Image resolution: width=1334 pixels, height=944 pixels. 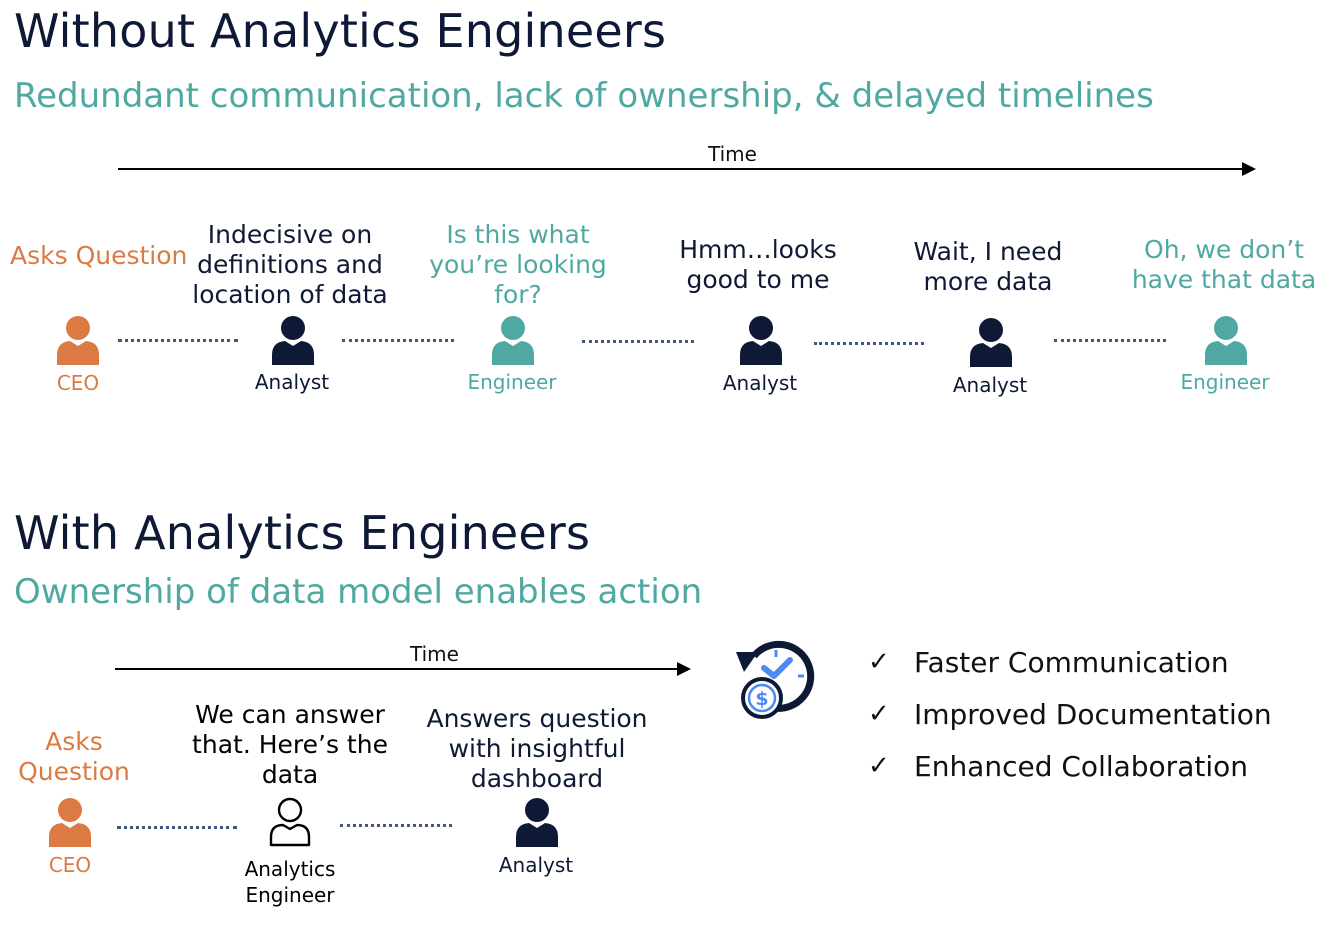 I want to click on step-caption: Wait, I need more data, so click(x=988, y=266).